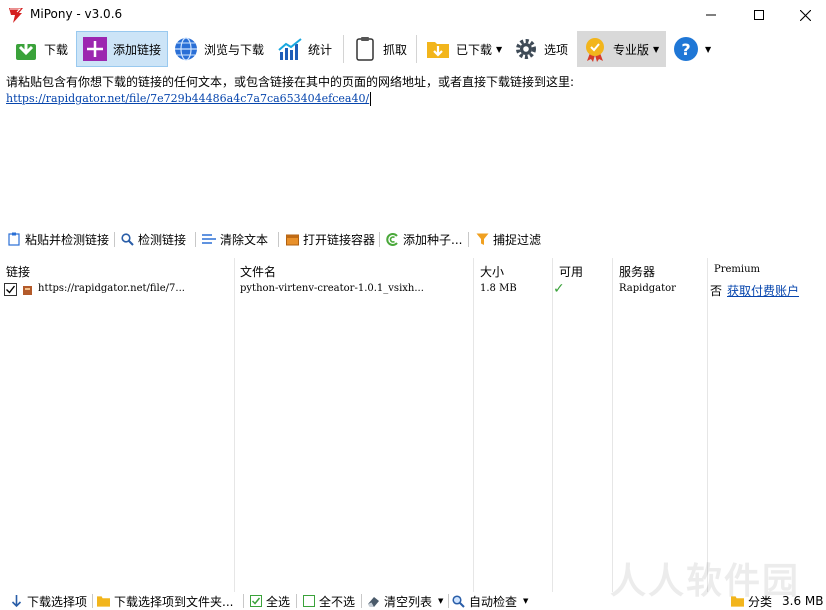 The image size is (826, 610). What do you see at coordinates (763, 290) in the screenshot?
I see `get-premium-account-link: 获取付费账户` at bounding box center [763, 290].